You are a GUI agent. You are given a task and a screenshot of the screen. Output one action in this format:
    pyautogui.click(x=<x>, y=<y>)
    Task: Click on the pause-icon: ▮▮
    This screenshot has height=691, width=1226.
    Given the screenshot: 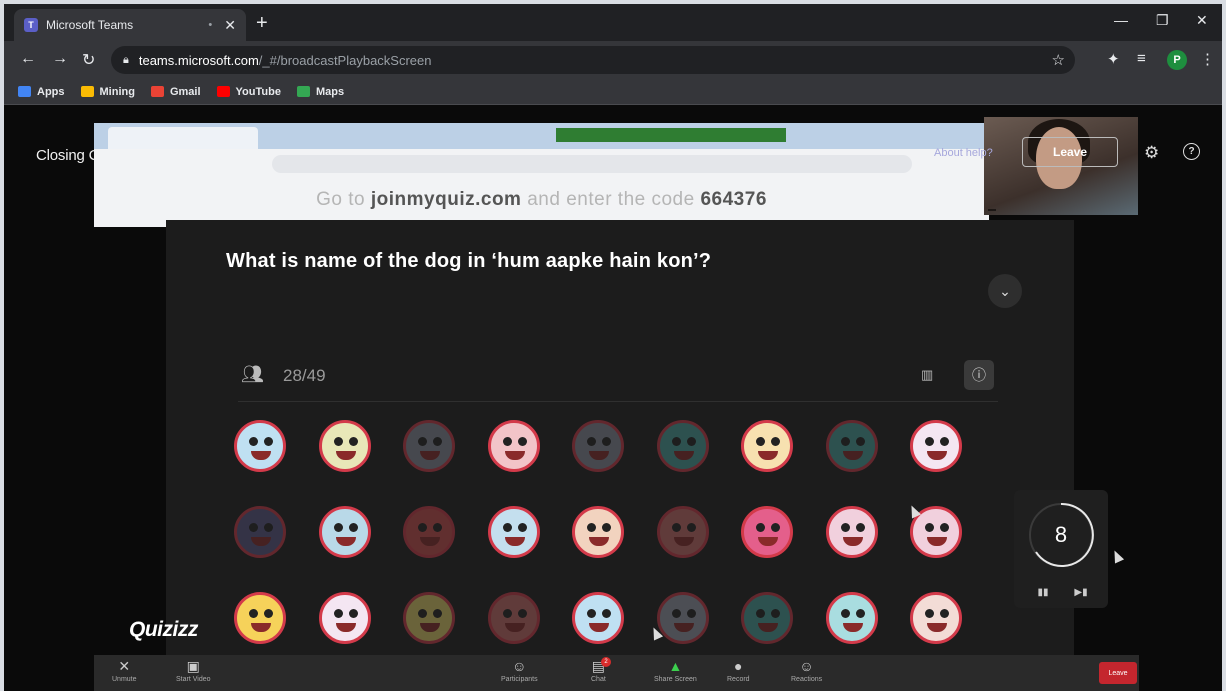 What is the action you would take?
    pyautogui.click(x=1043, y=592)
    